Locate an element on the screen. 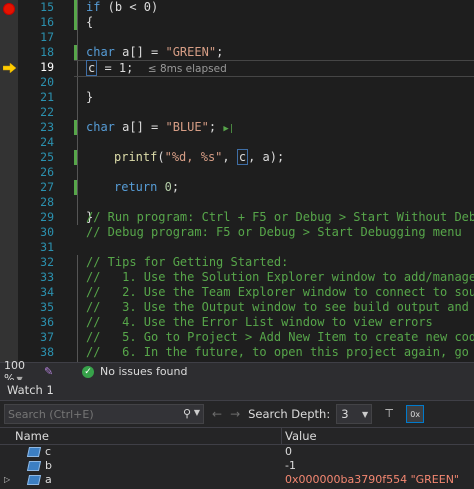 Image resolution: width=474 pixels, height=489 pixels. code-line-16: { is located at coordinates (90, 22).